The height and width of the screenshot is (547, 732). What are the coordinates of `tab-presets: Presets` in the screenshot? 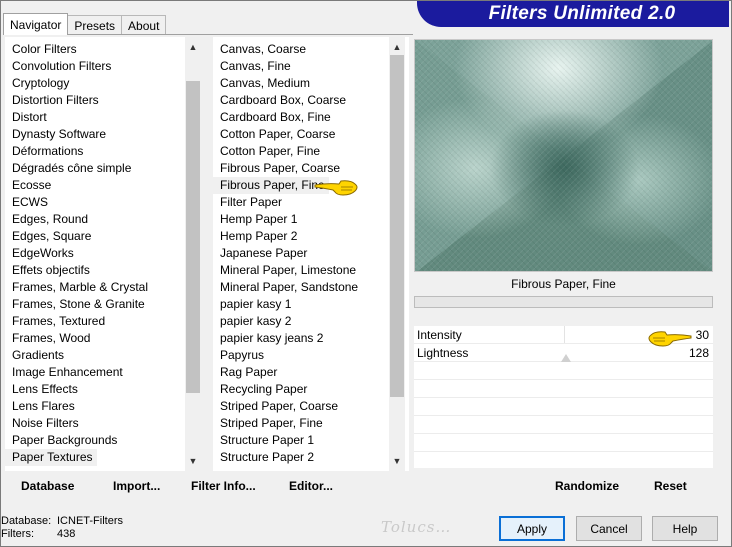 It's located at (95, 25).